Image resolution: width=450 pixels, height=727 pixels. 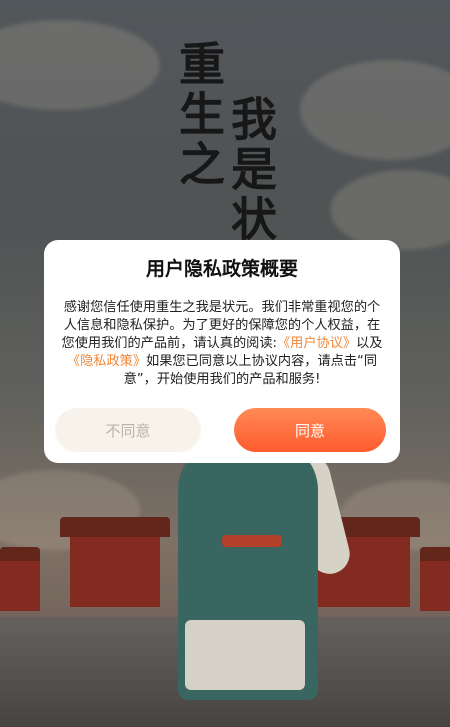 What do you see at coordinates (316, 343) in the screenshot?
I see `user-agreement-link: 《用户协议》` at bounding box center [316, 343].